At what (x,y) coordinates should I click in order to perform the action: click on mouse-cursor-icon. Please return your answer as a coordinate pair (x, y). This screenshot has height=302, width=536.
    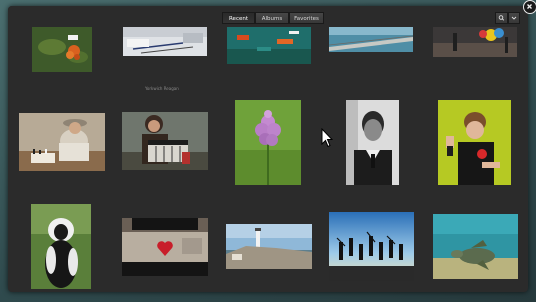
    Looking at the image, I should click on (327, 138).